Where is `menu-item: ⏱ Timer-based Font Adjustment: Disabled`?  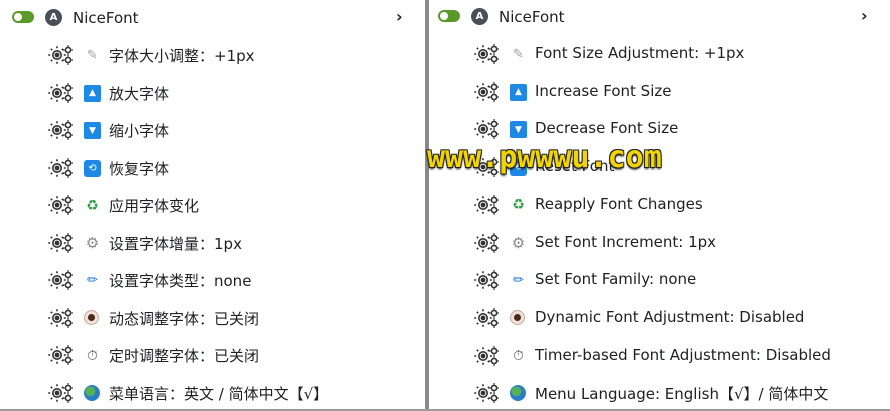 menu-item: ⏱ Timer-based Font Adjustment: Disabled is located at coordinates (659, 356).